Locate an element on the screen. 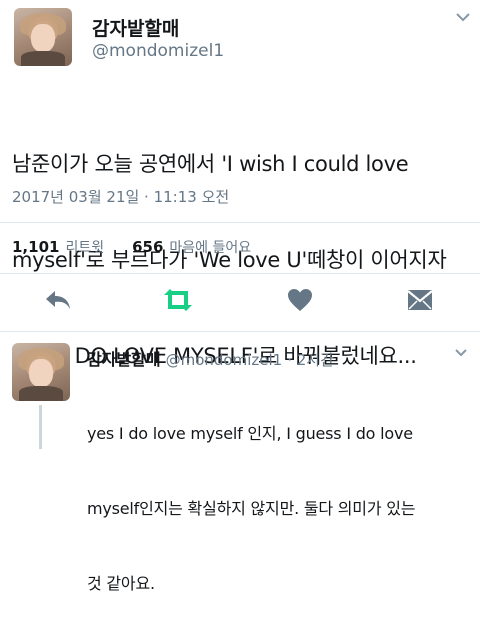 This screenshot has height=621, width=480. thread-line is located at coordinates (40, 427).